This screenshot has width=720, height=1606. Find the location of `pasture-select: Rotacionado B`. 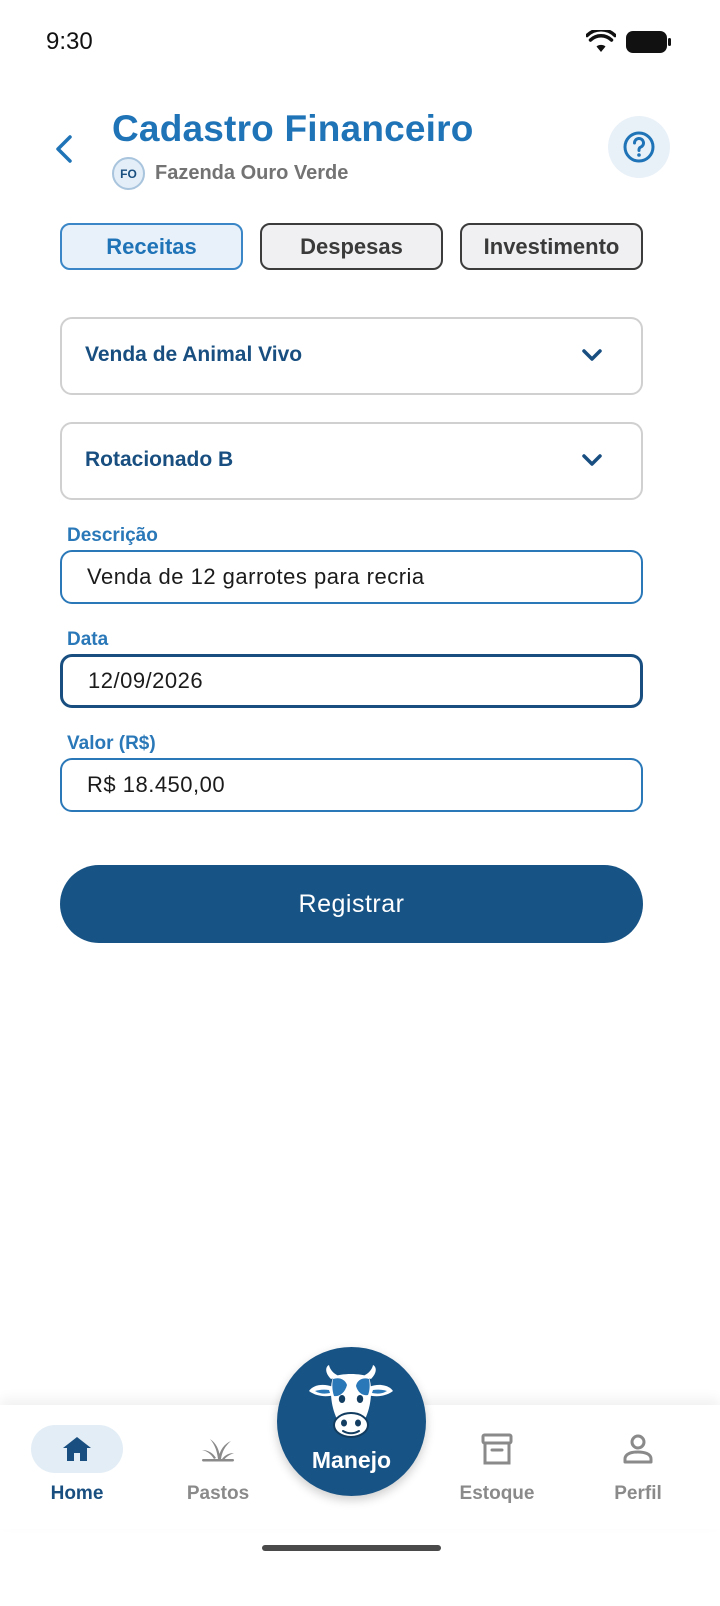

pasture-select: Rotacionado B is located at coordinates (351, 461).